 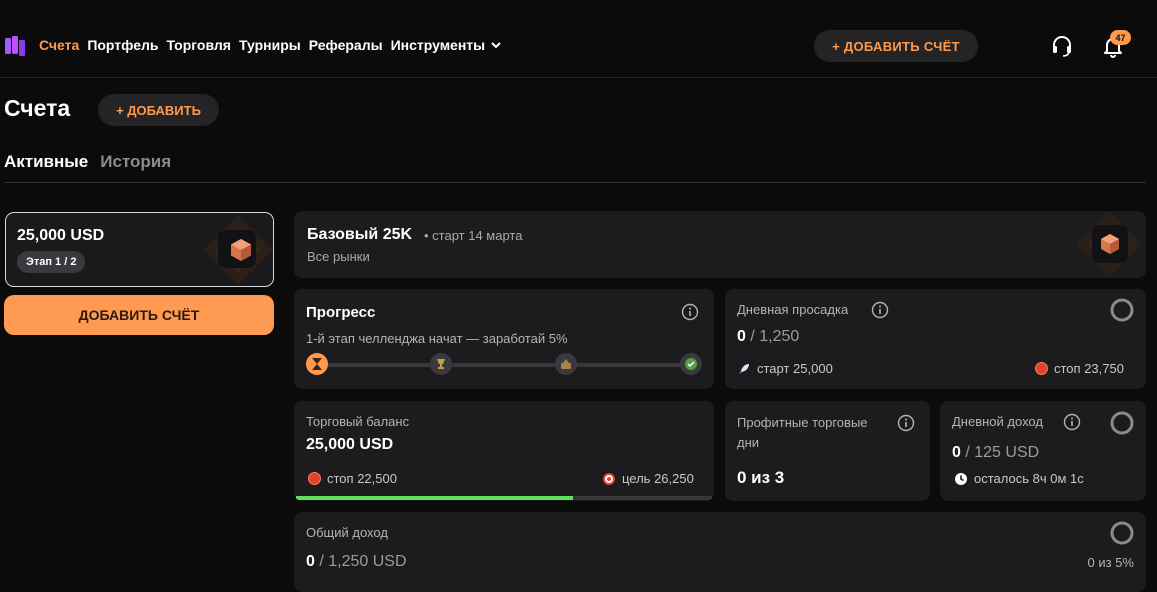 What do you see at coordinates (139, 315) in the screenshot?
I see `add-account-button: ДОБАВИТЬ СЧЁТ` at bounding box center [139, 315].